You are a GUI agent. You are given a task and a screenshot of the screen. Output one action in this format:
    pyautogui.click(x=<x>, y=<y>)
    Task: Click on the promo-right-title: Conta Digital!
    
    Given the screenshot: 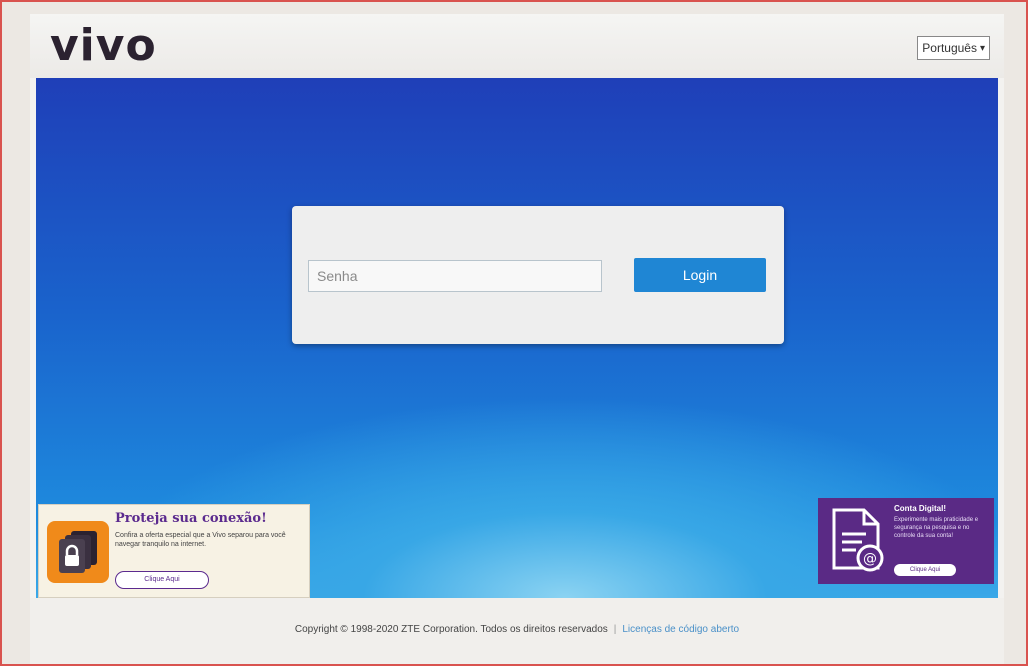 What is the action you would take?
    pyautogui.click(x=920, y=508)
    